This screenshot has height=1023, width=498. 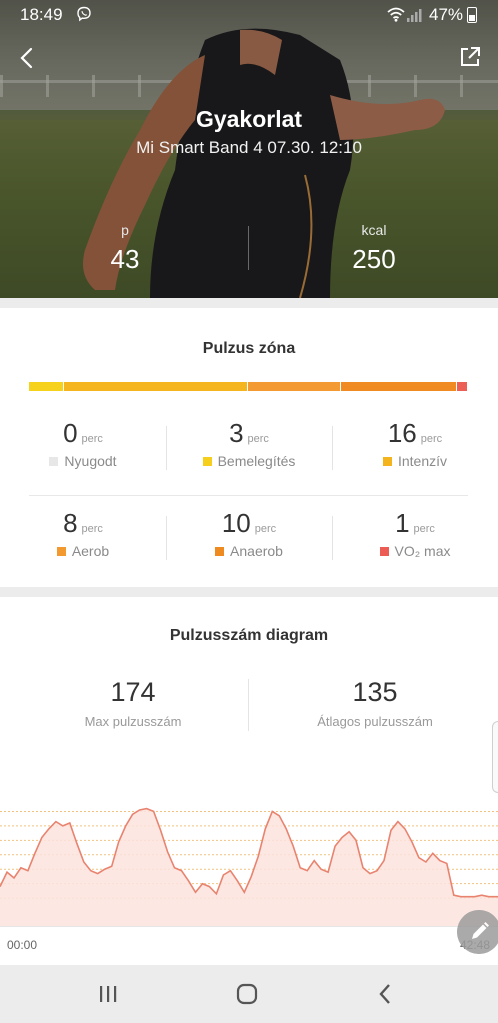 I want to click on zone-anaerobic: 10 perc Anaerob, so click(x=249, y=533).